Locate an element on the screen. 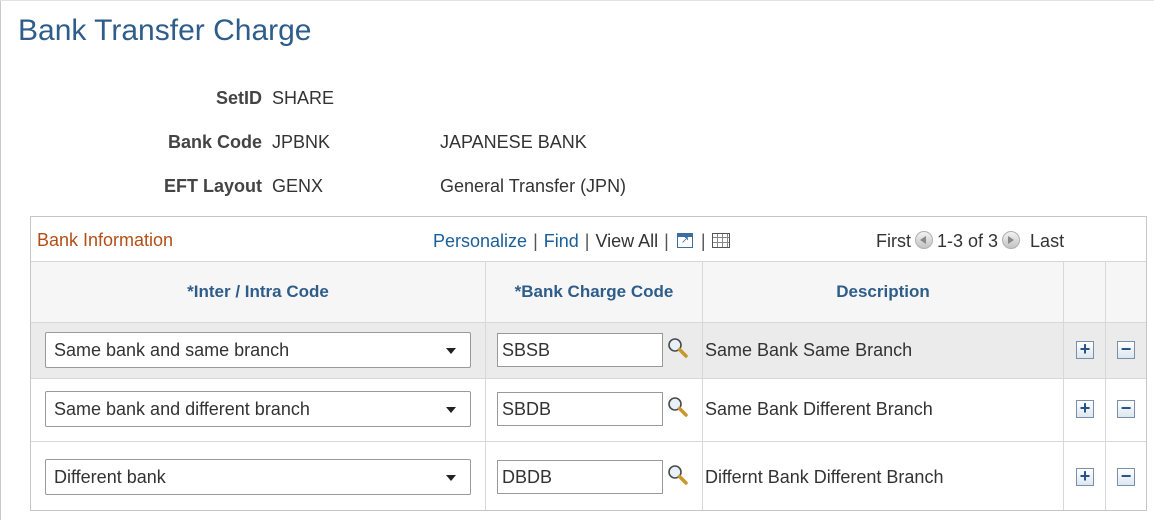 The height and width of the screenshot is (520, 1154). setid-row: SetID SHARE is located at coordinates (350, 101).